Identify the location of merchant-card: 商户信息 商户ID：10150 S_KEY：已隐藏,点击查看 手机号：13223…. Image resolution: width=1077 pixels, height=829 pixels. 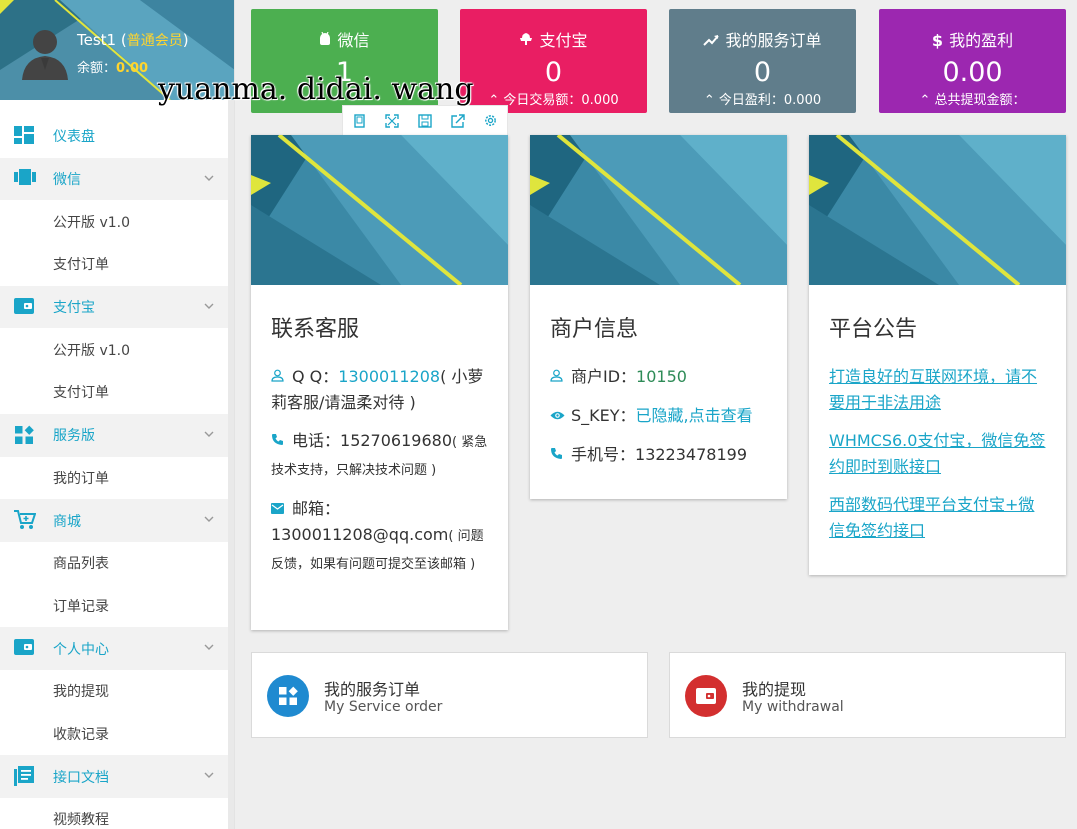
(658, 317).